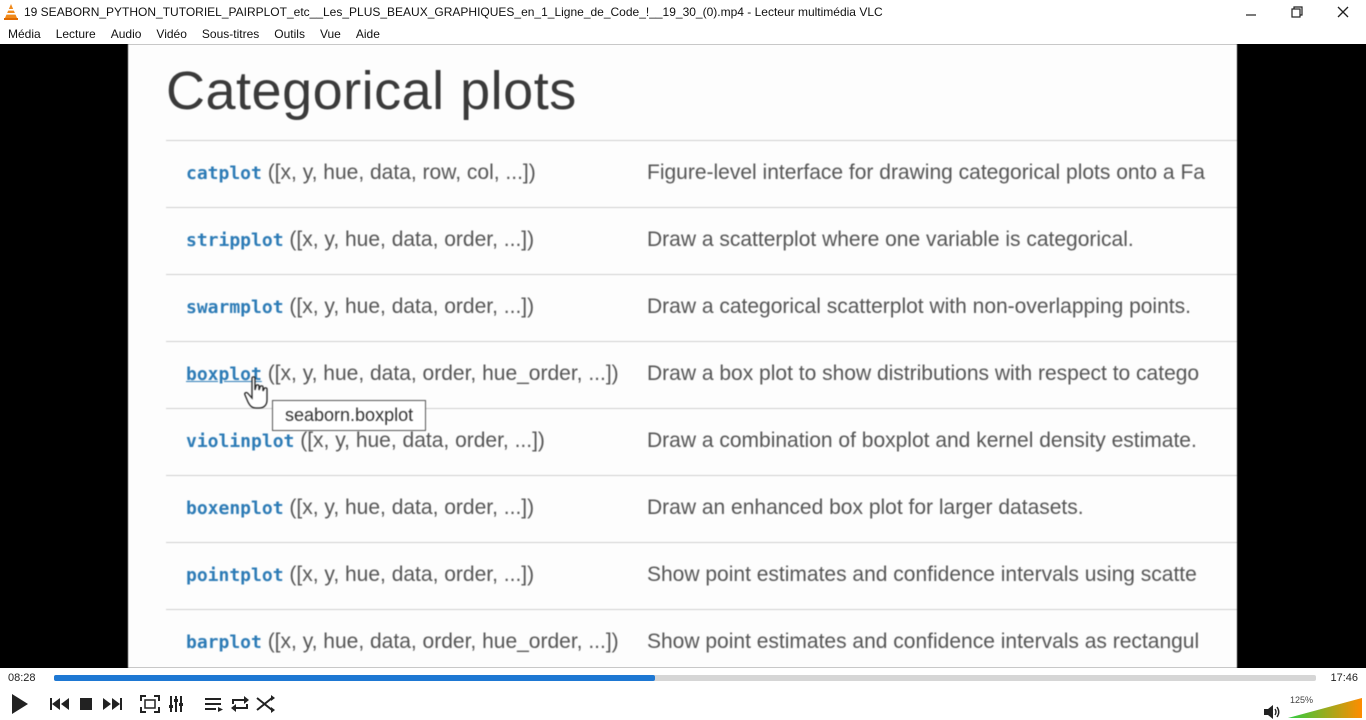 The image size is (1366, 720). I want to click on next-icon, so click(112, 704).